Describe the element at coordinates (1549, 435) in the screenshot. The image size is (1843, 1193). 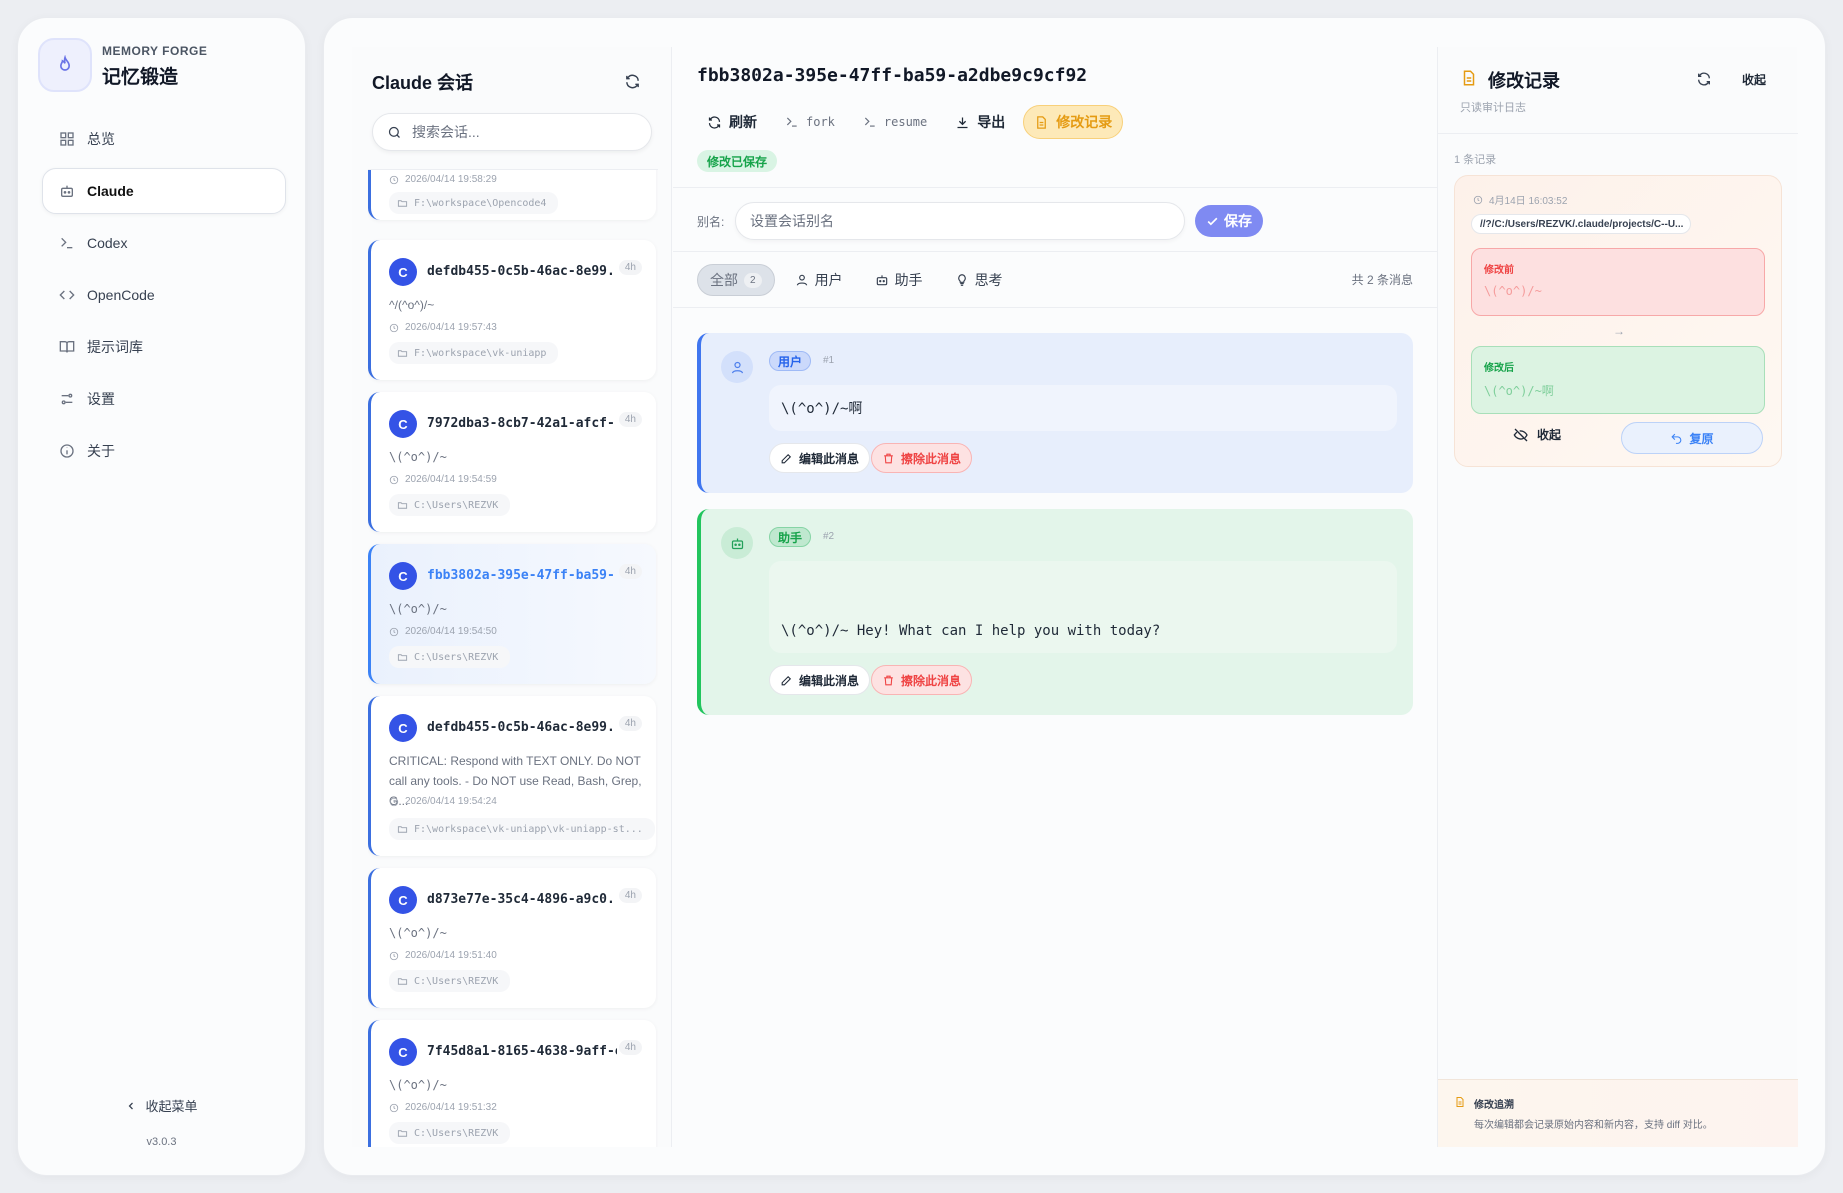
I see `fold-label: 收起` at that location.